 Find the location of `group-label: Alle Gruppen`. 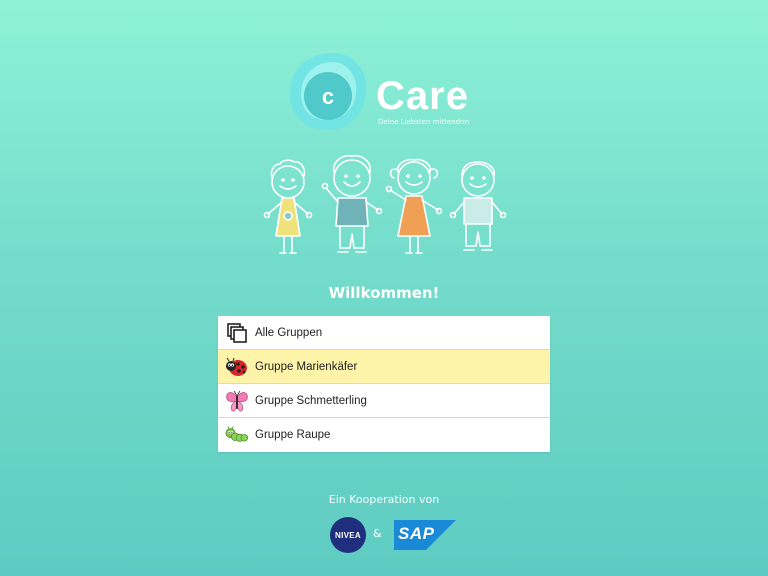

group-label: Alle Gruppen is located at coordinates (289, 332).